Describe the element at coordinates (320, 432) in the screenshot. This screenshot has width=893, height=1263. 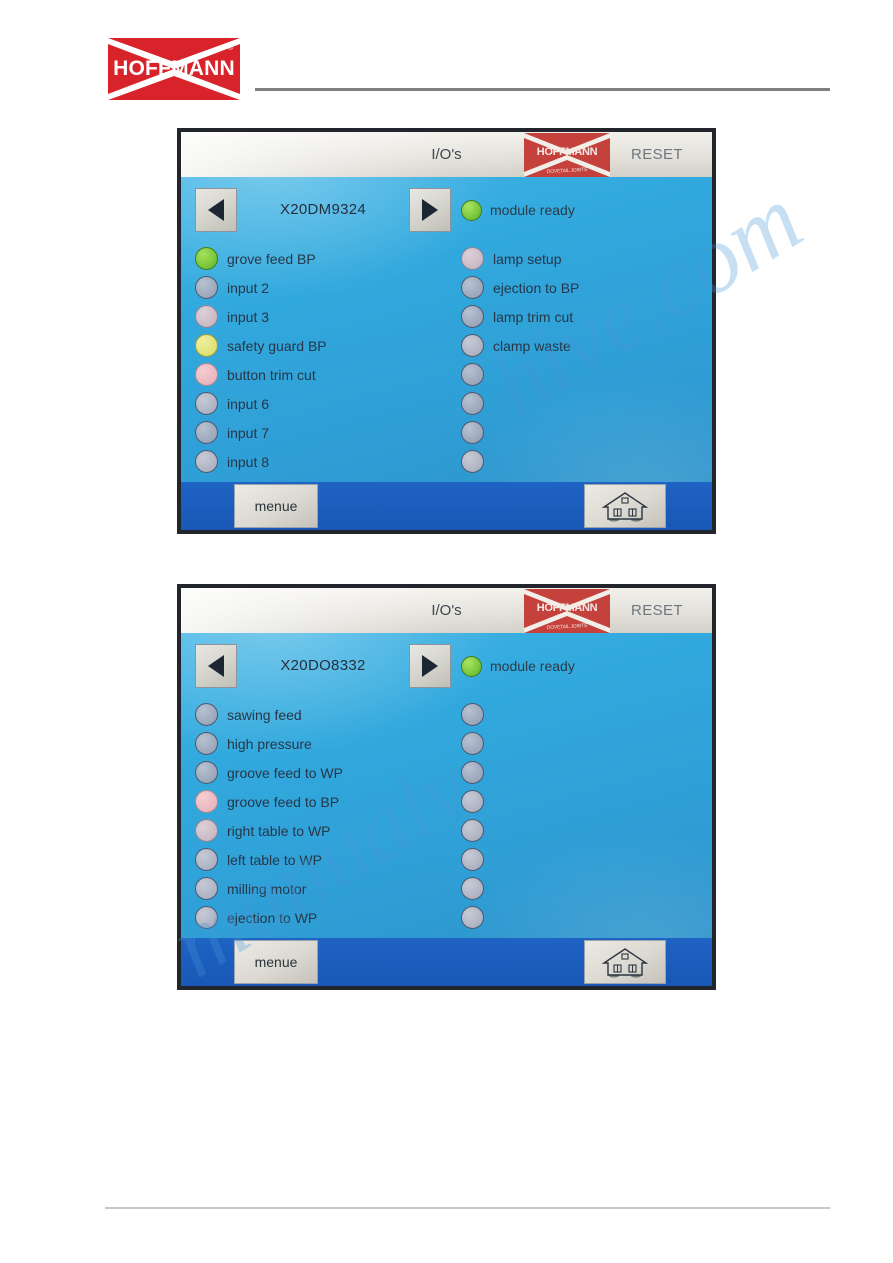
I see `io-row: input 7` at that location.